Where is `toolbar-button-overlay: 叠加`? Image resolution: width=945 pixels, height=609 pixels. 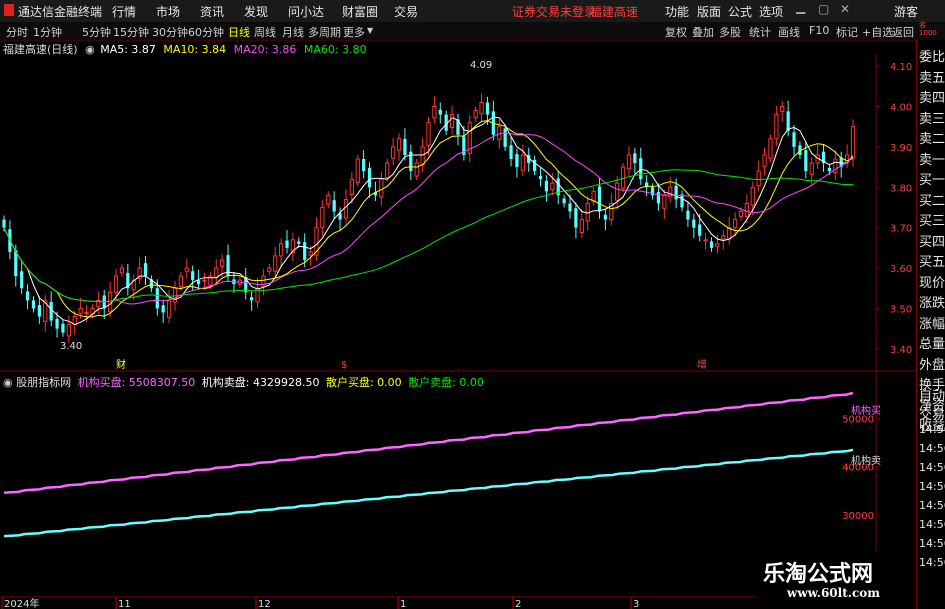
toolbar-button-overlay: 叠加 is located at coordinates (703, 32).